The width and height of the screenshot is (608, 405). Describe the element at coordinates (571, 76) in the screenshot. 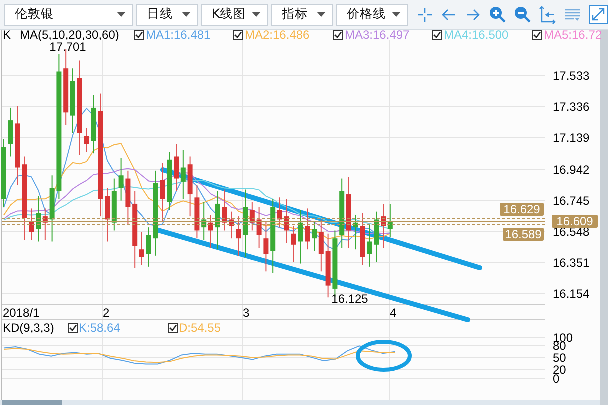

I see `price-axis-label: 17.533` at that location.